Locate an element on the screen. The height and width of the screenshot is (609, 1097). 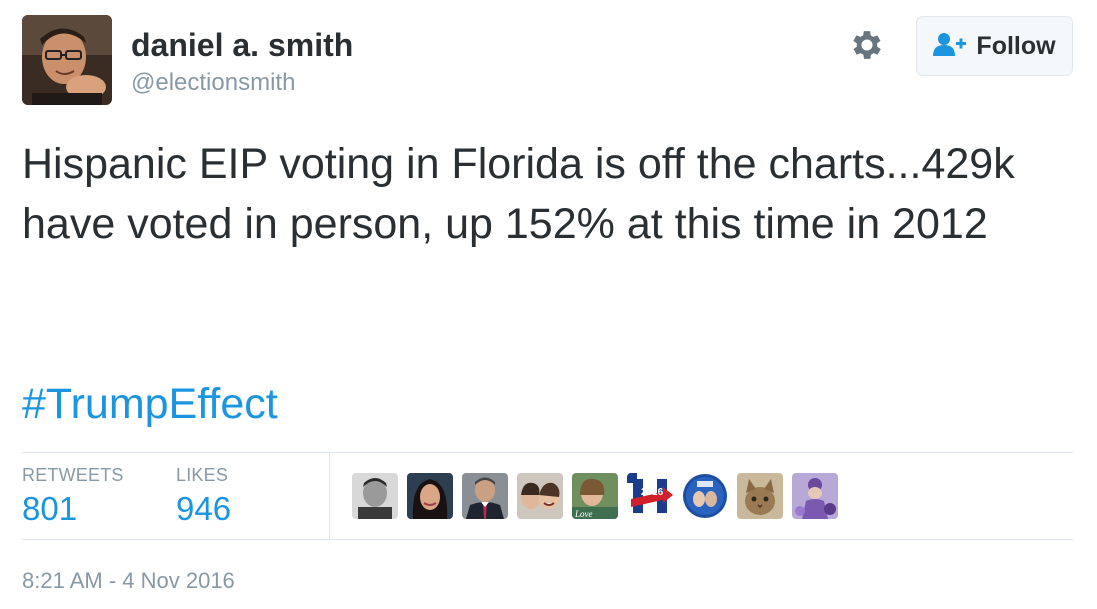
retweets-count: 801 is located at coordinates (49, 509).